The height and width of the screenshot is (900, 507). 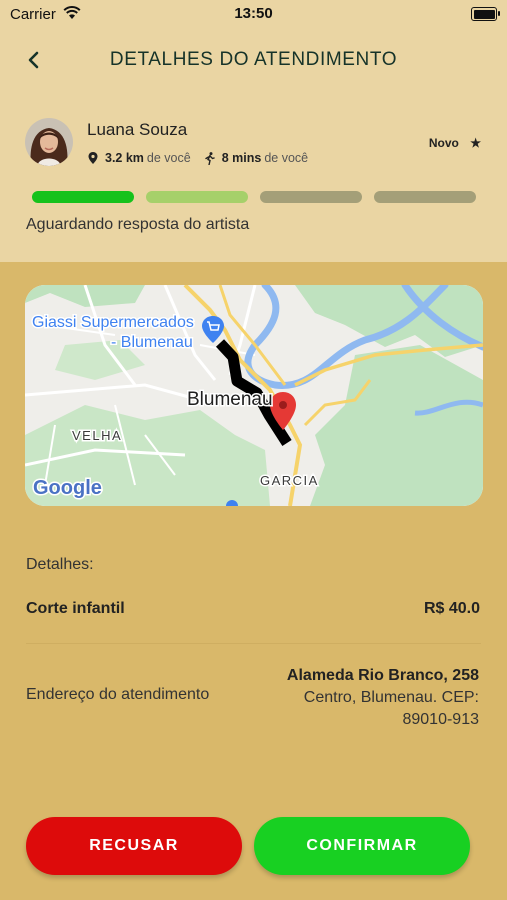 I want to click on rating: Novo ★, so click(x=455, y=143).